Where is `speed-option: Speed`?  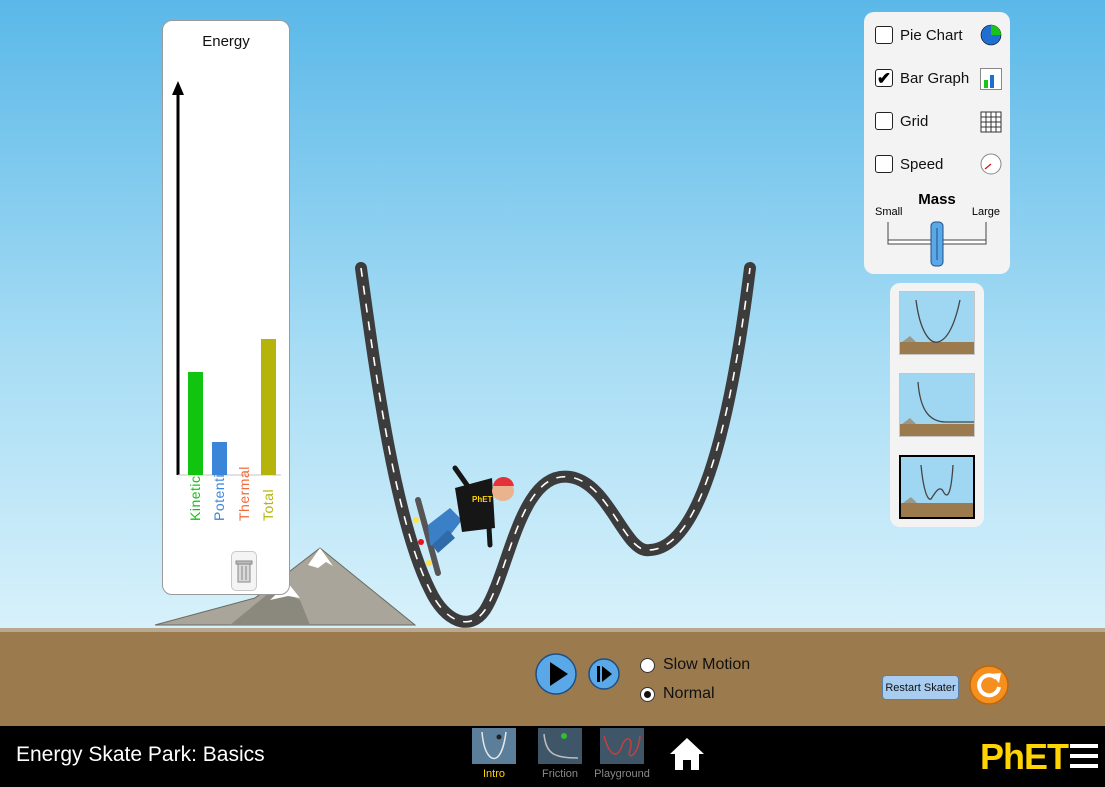
speed-option: Speed is located at coordinates (909, 164).